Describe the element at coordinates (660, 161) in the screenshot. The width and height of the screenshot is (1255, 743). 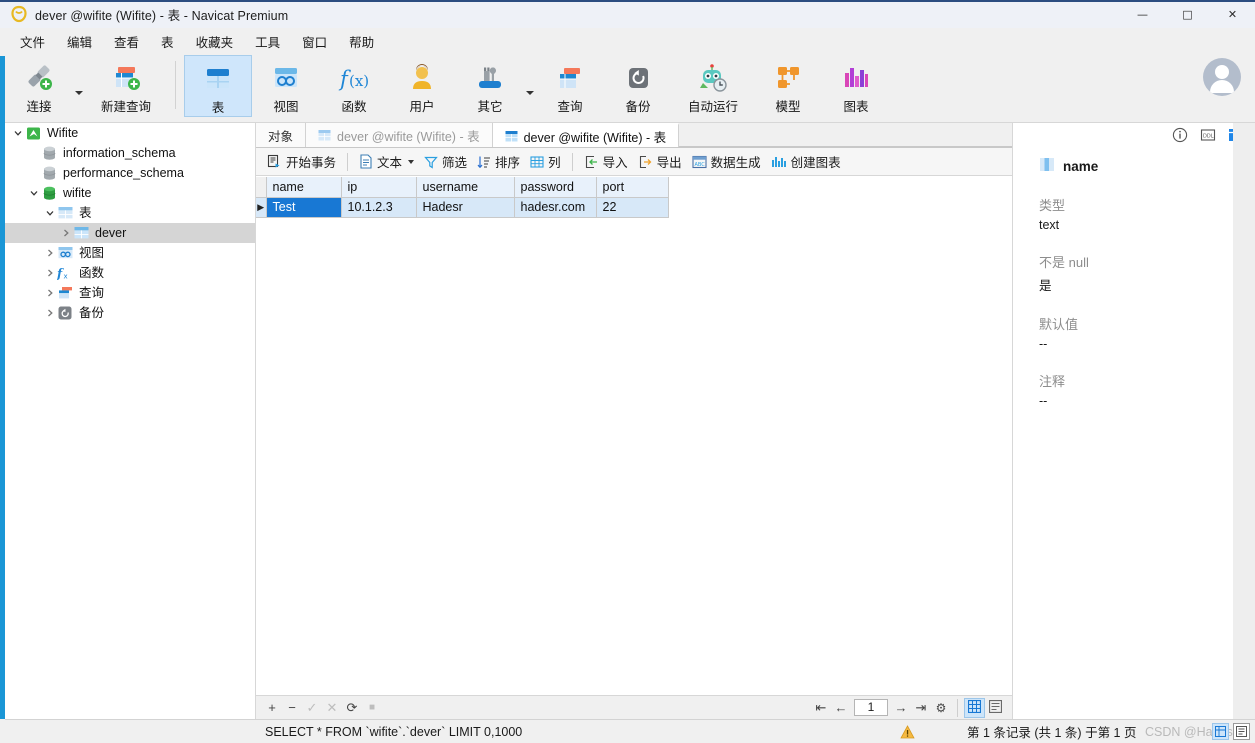
I see `export-button: 导出` at that location.